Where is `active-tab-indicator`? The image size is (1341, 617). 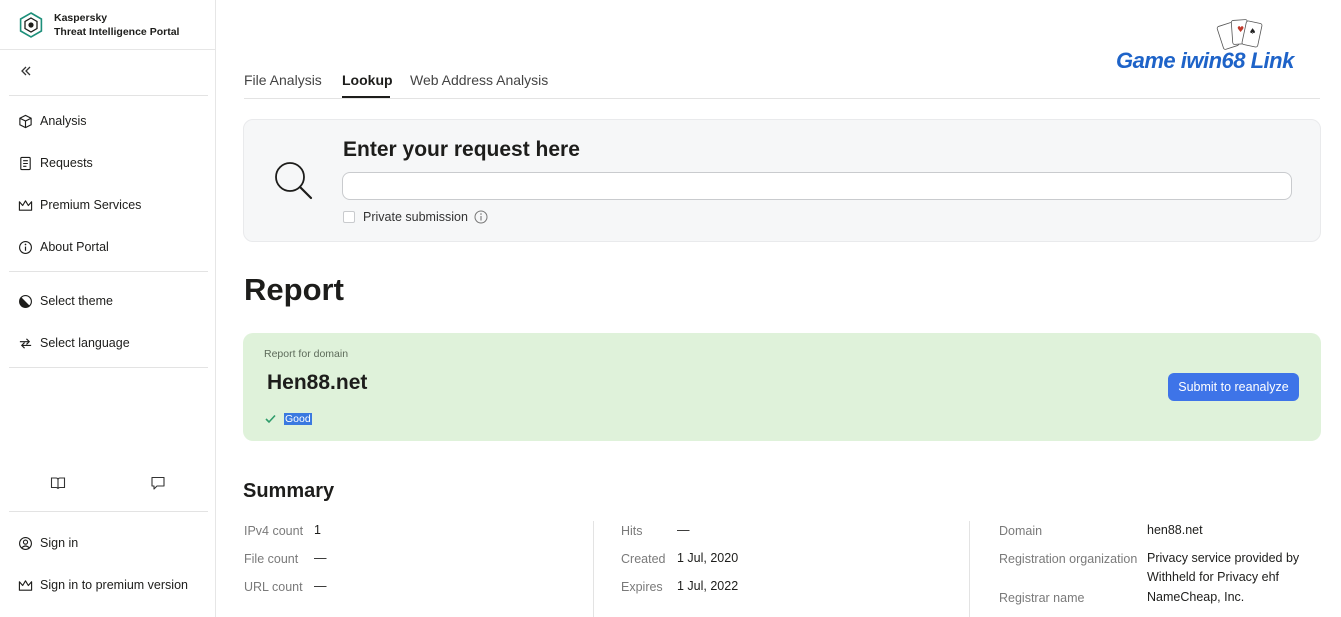
active-tab-indicator is located at coordinates (366, 97).